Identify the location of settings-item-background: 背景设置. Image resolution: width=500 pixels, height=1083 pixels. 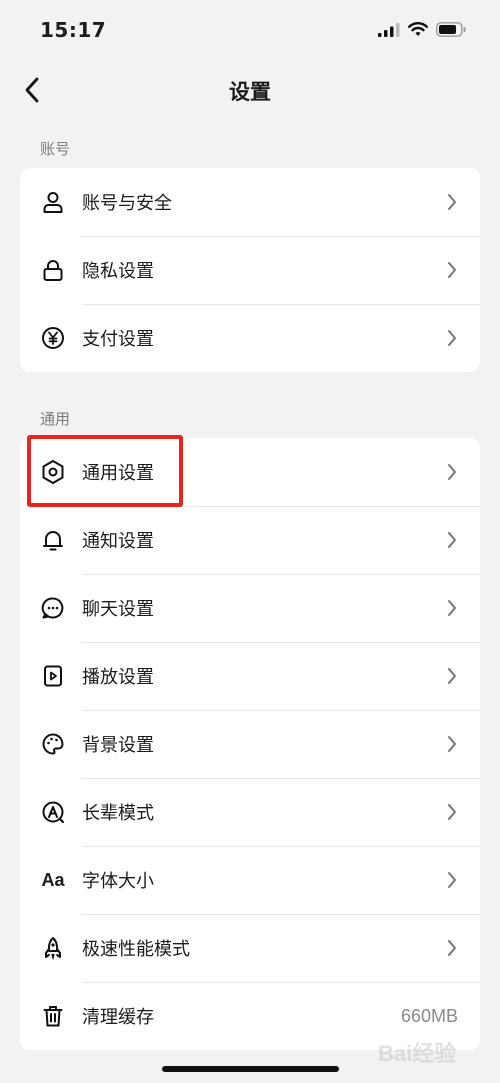
(250, 744).